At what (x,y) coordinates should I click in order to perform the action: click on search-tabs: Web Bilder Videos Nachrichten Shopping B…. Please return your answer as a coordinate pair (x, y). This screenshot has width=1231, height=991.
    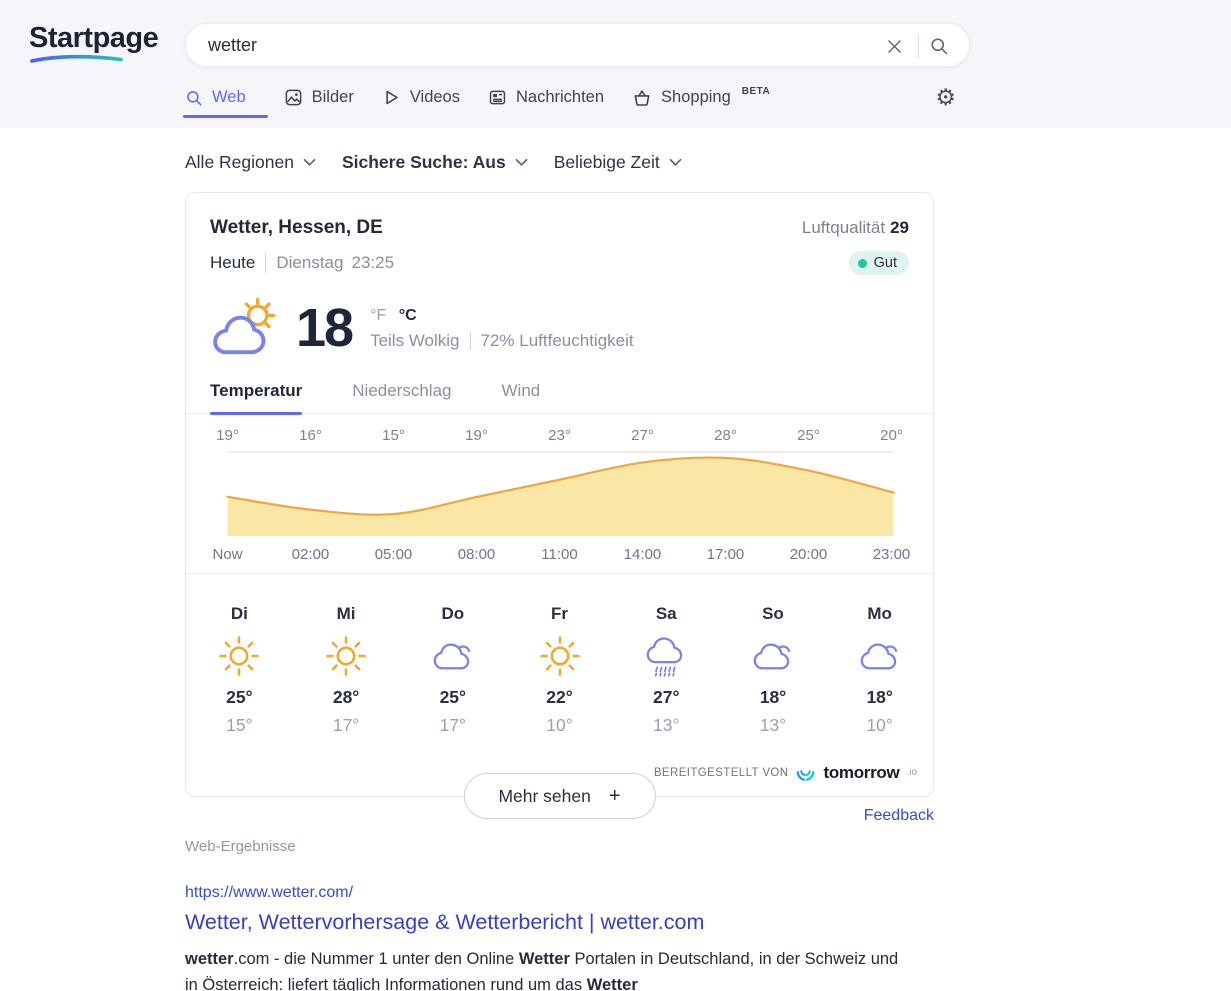
    Looking at the image, I should click on (576, 101).